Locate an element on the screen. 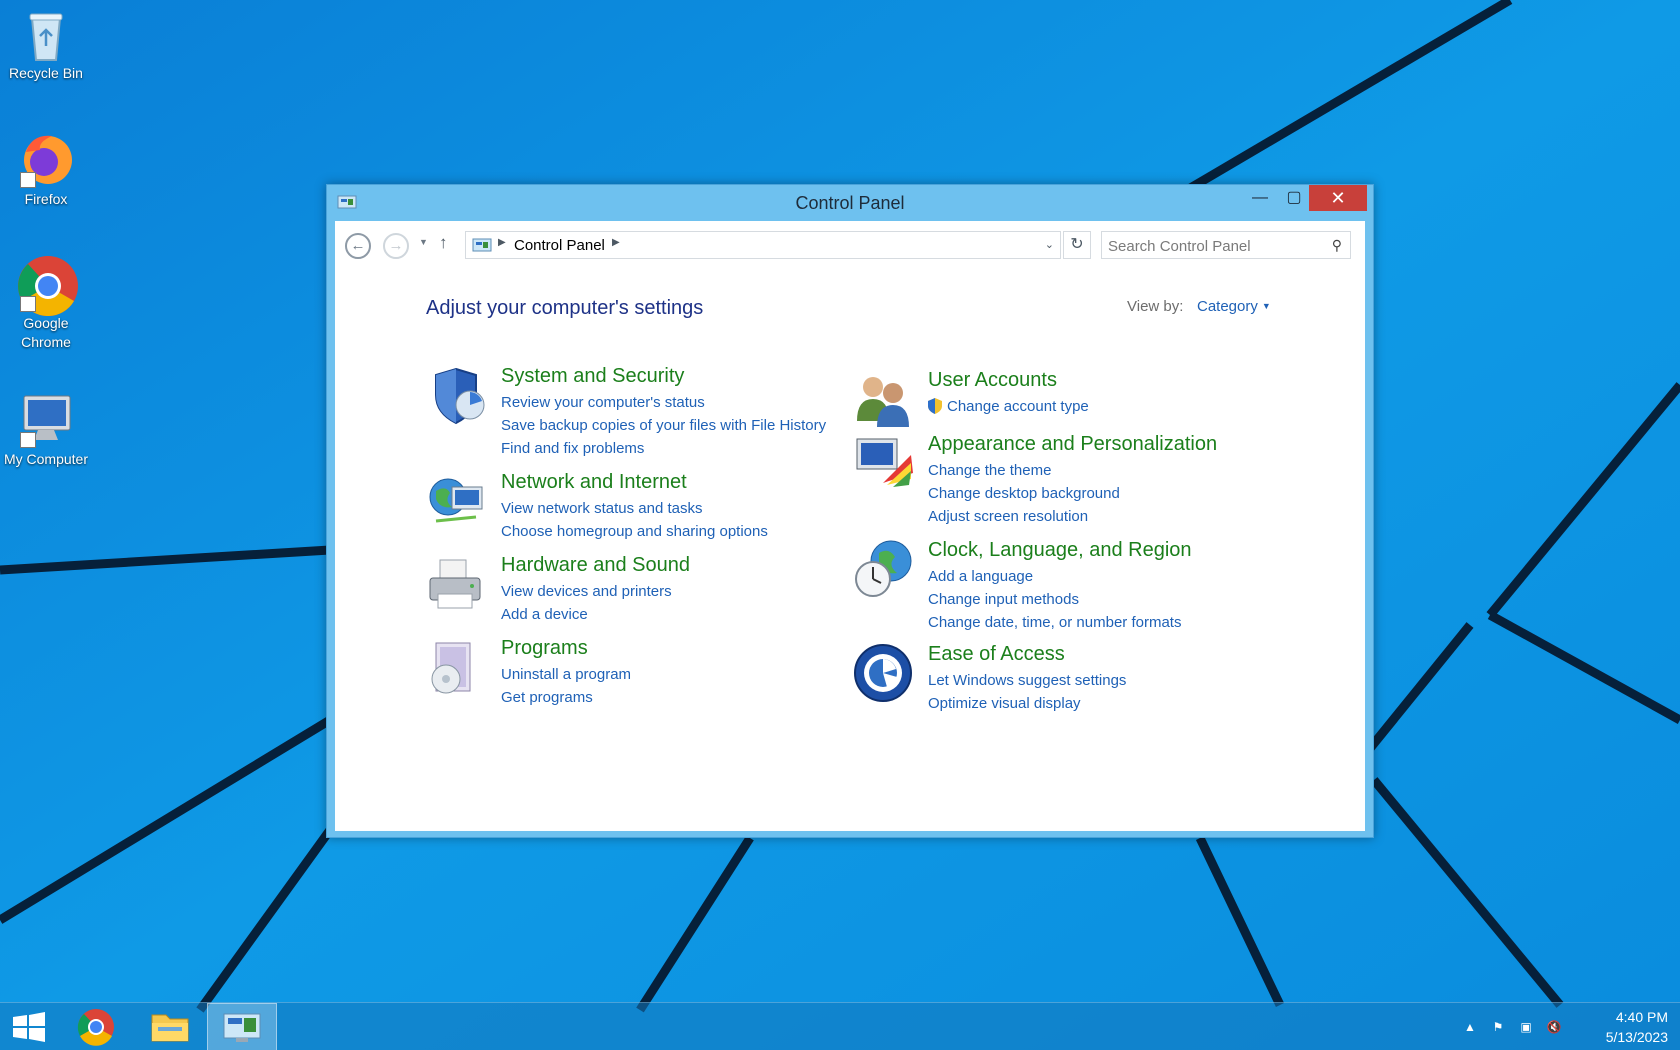 This screenshot has width=1680, height=1050. link-uninstall-a-program: Uninstall a program is located at coordinates (566, 674).